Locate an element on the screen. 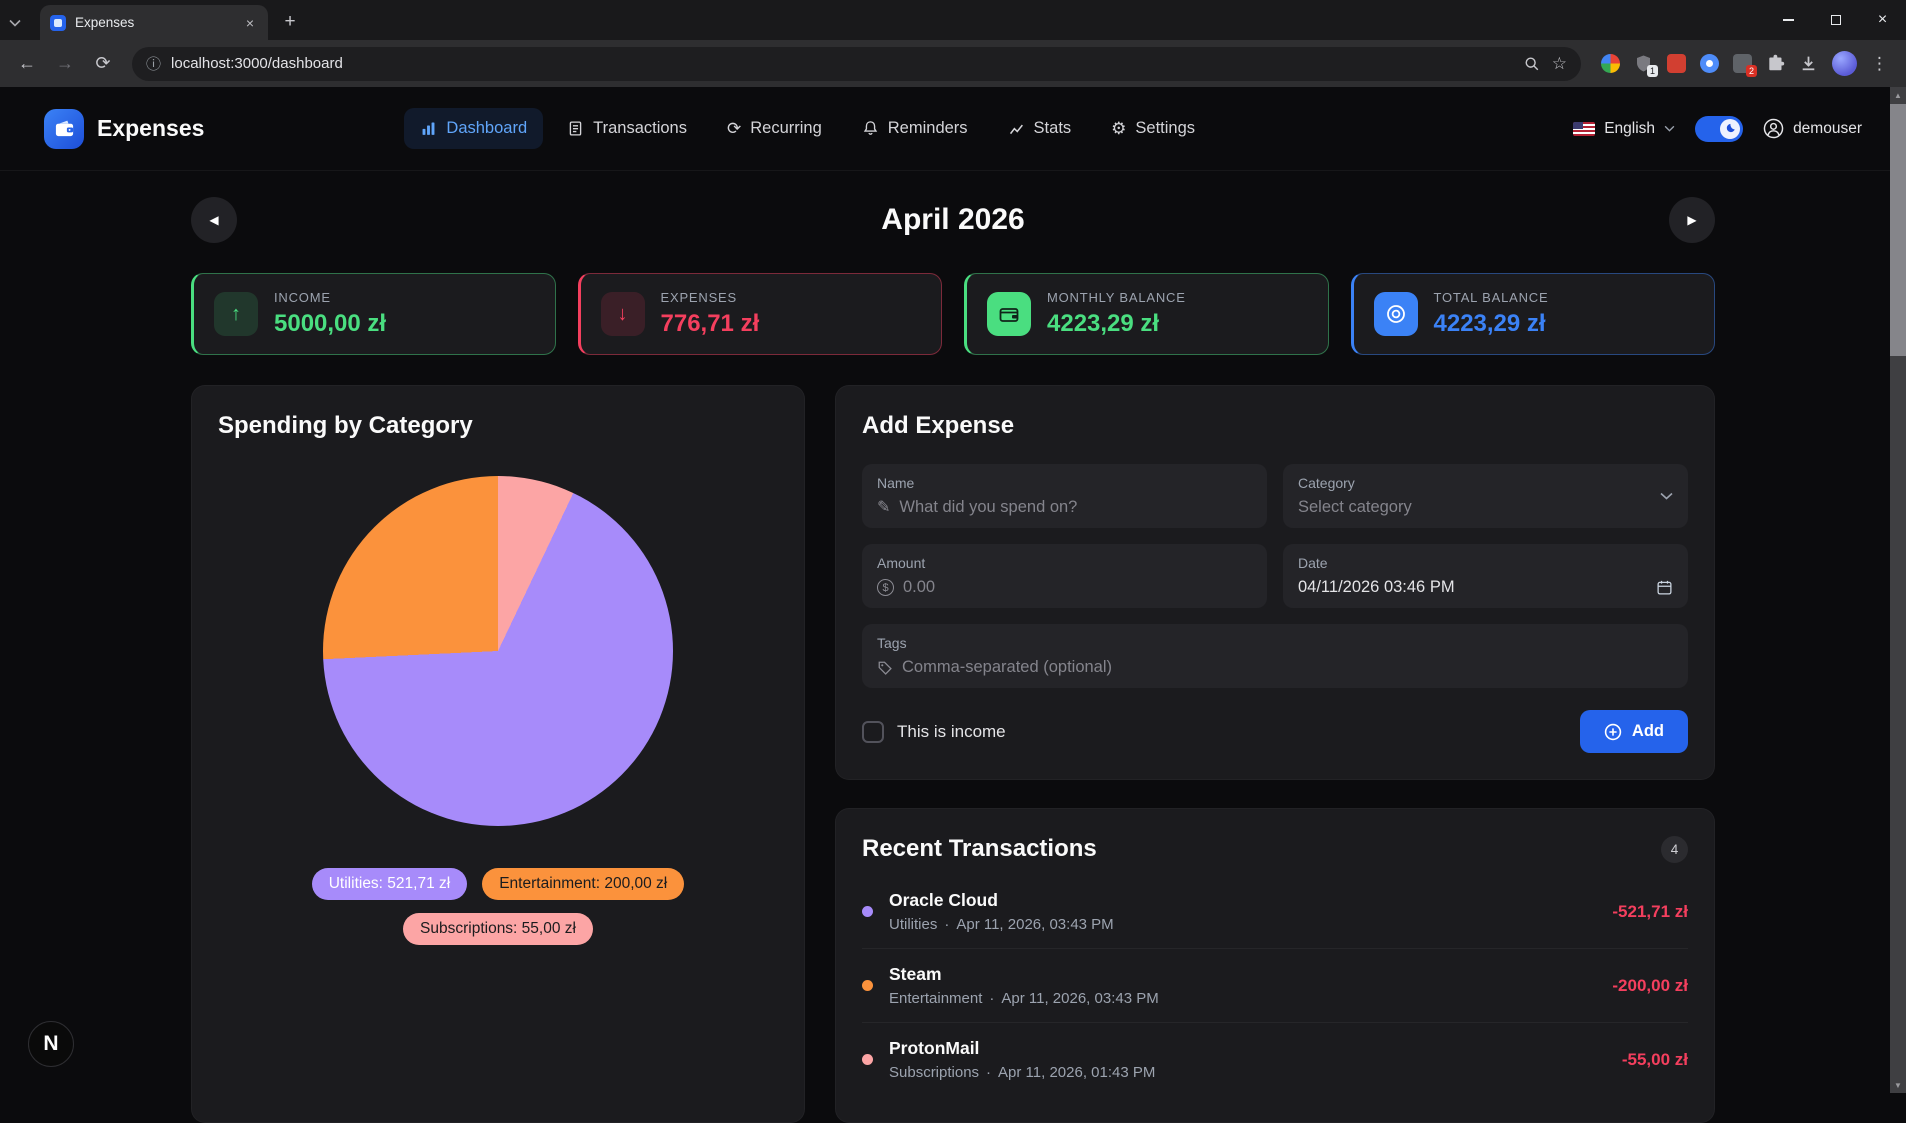  prev-month-button: ◀ is located at coordinates (214, 220).